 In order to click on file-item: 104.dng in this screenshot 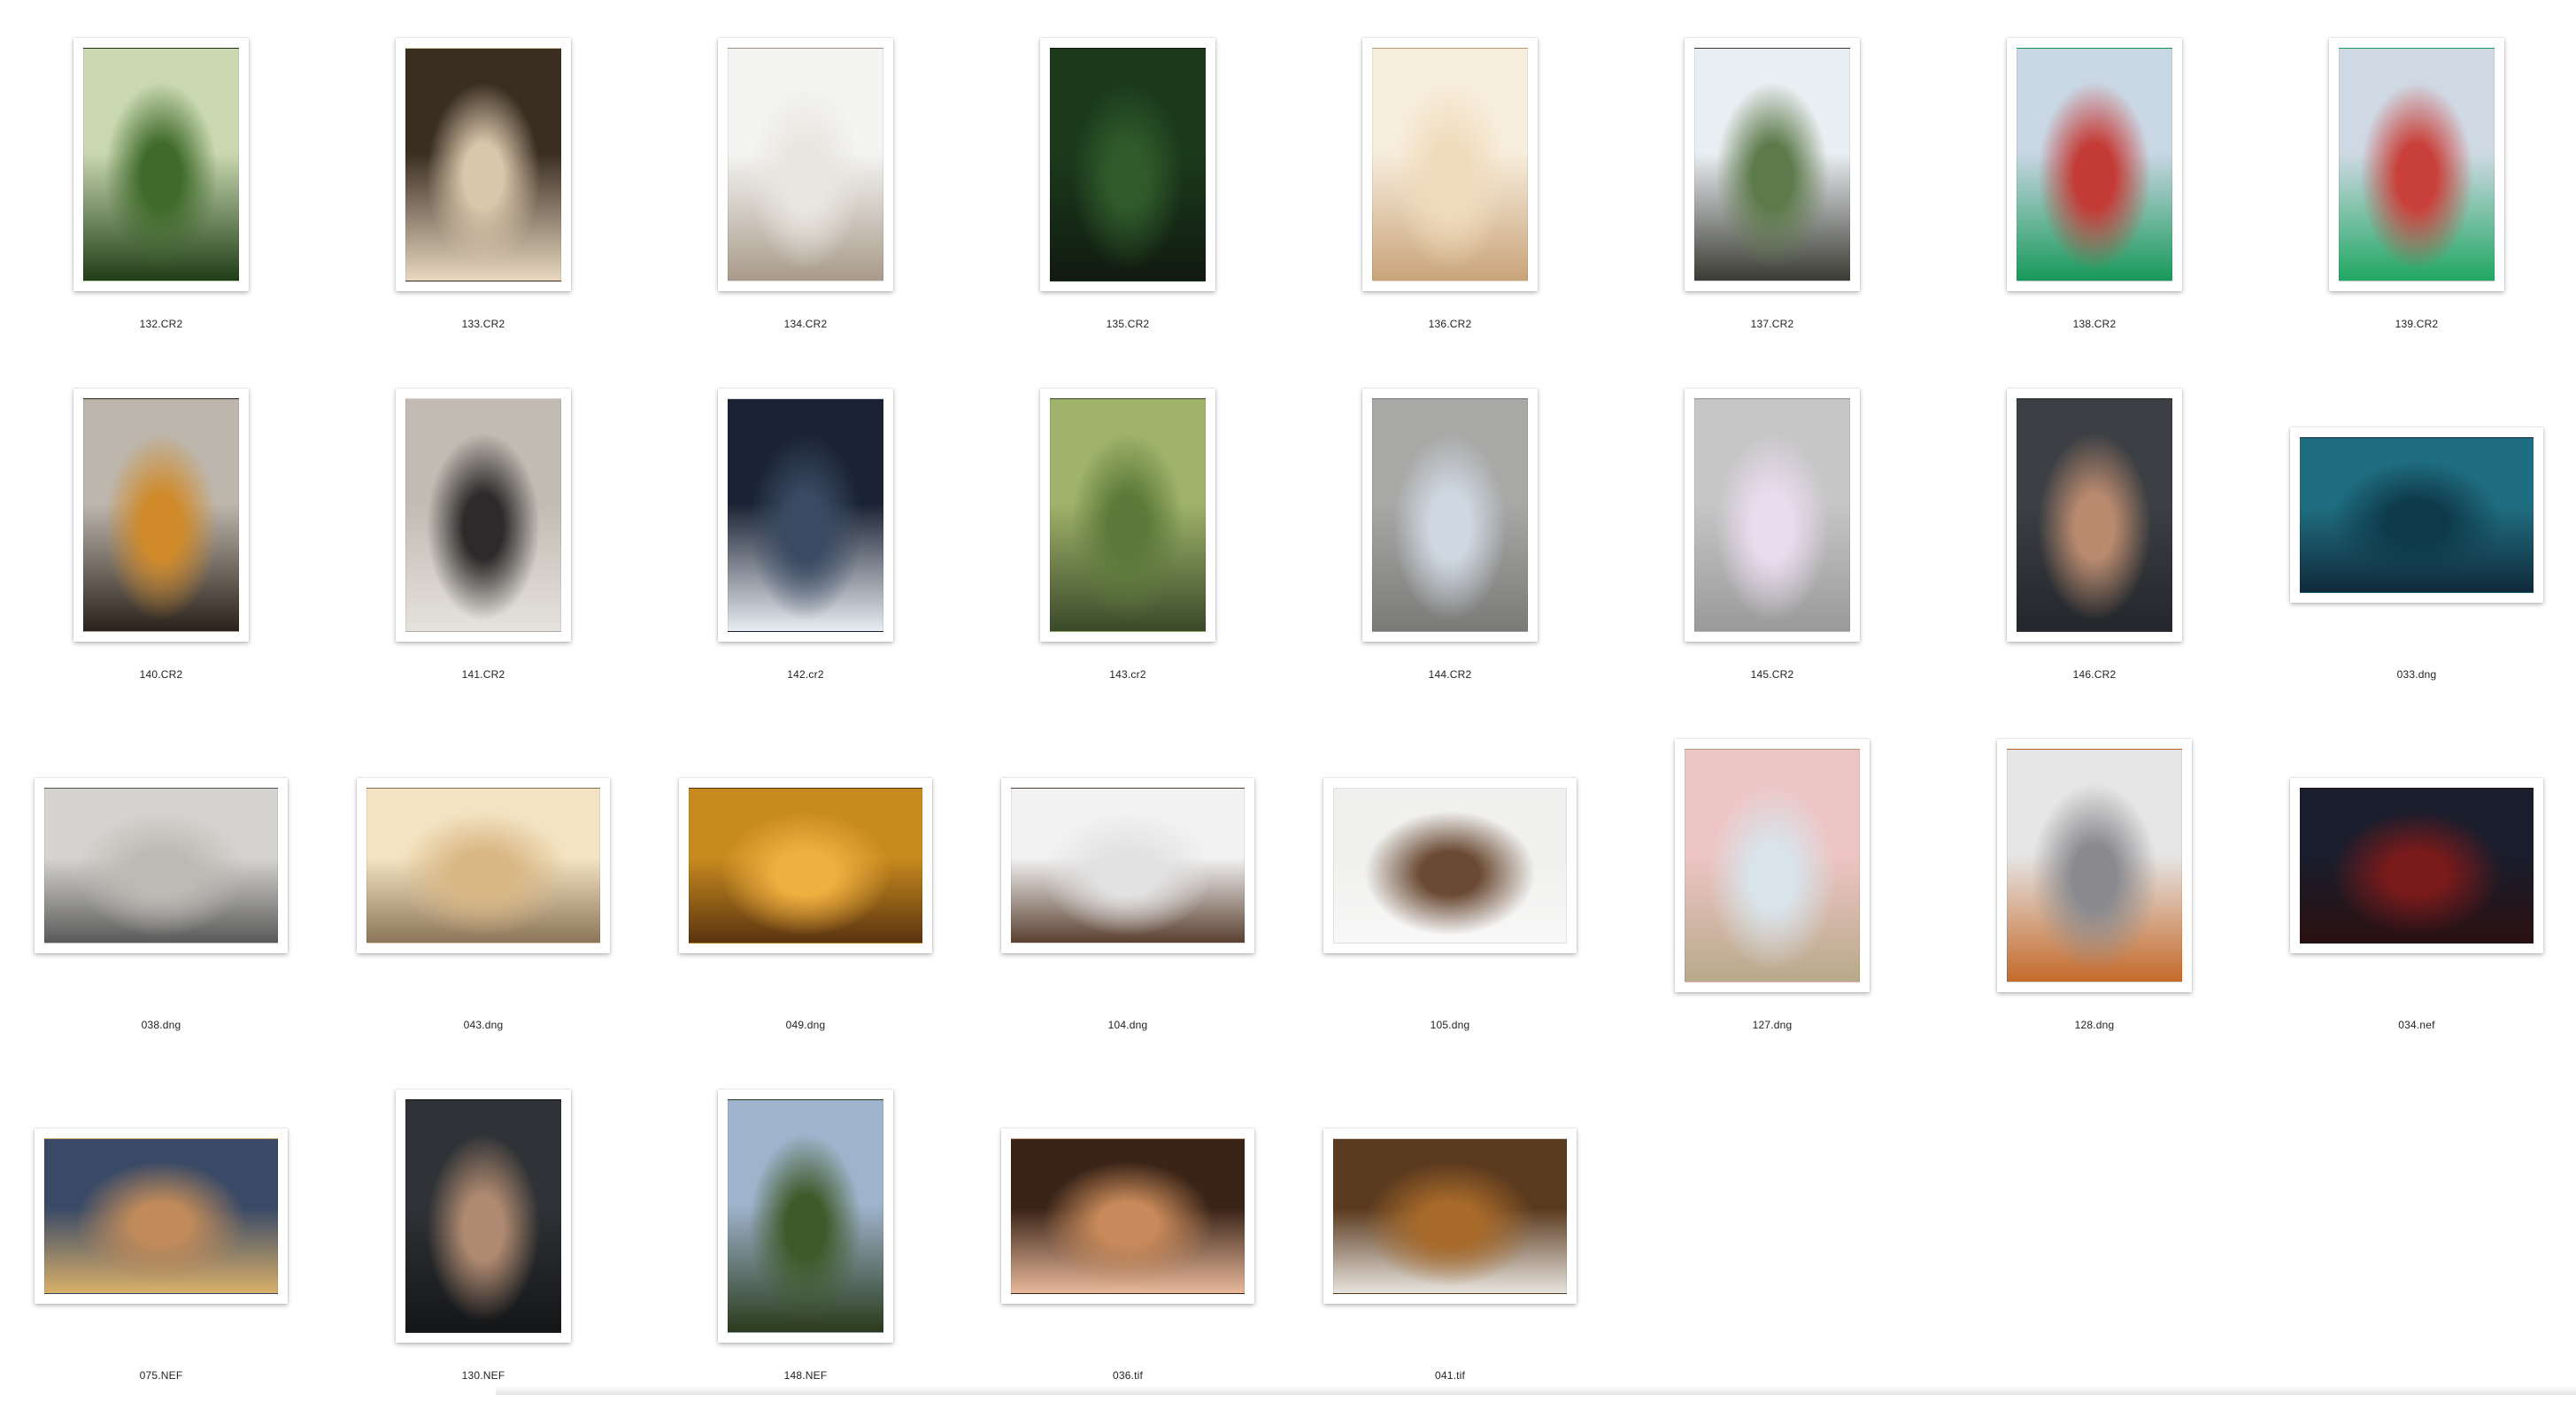, I will do `click(1128, 876)`.